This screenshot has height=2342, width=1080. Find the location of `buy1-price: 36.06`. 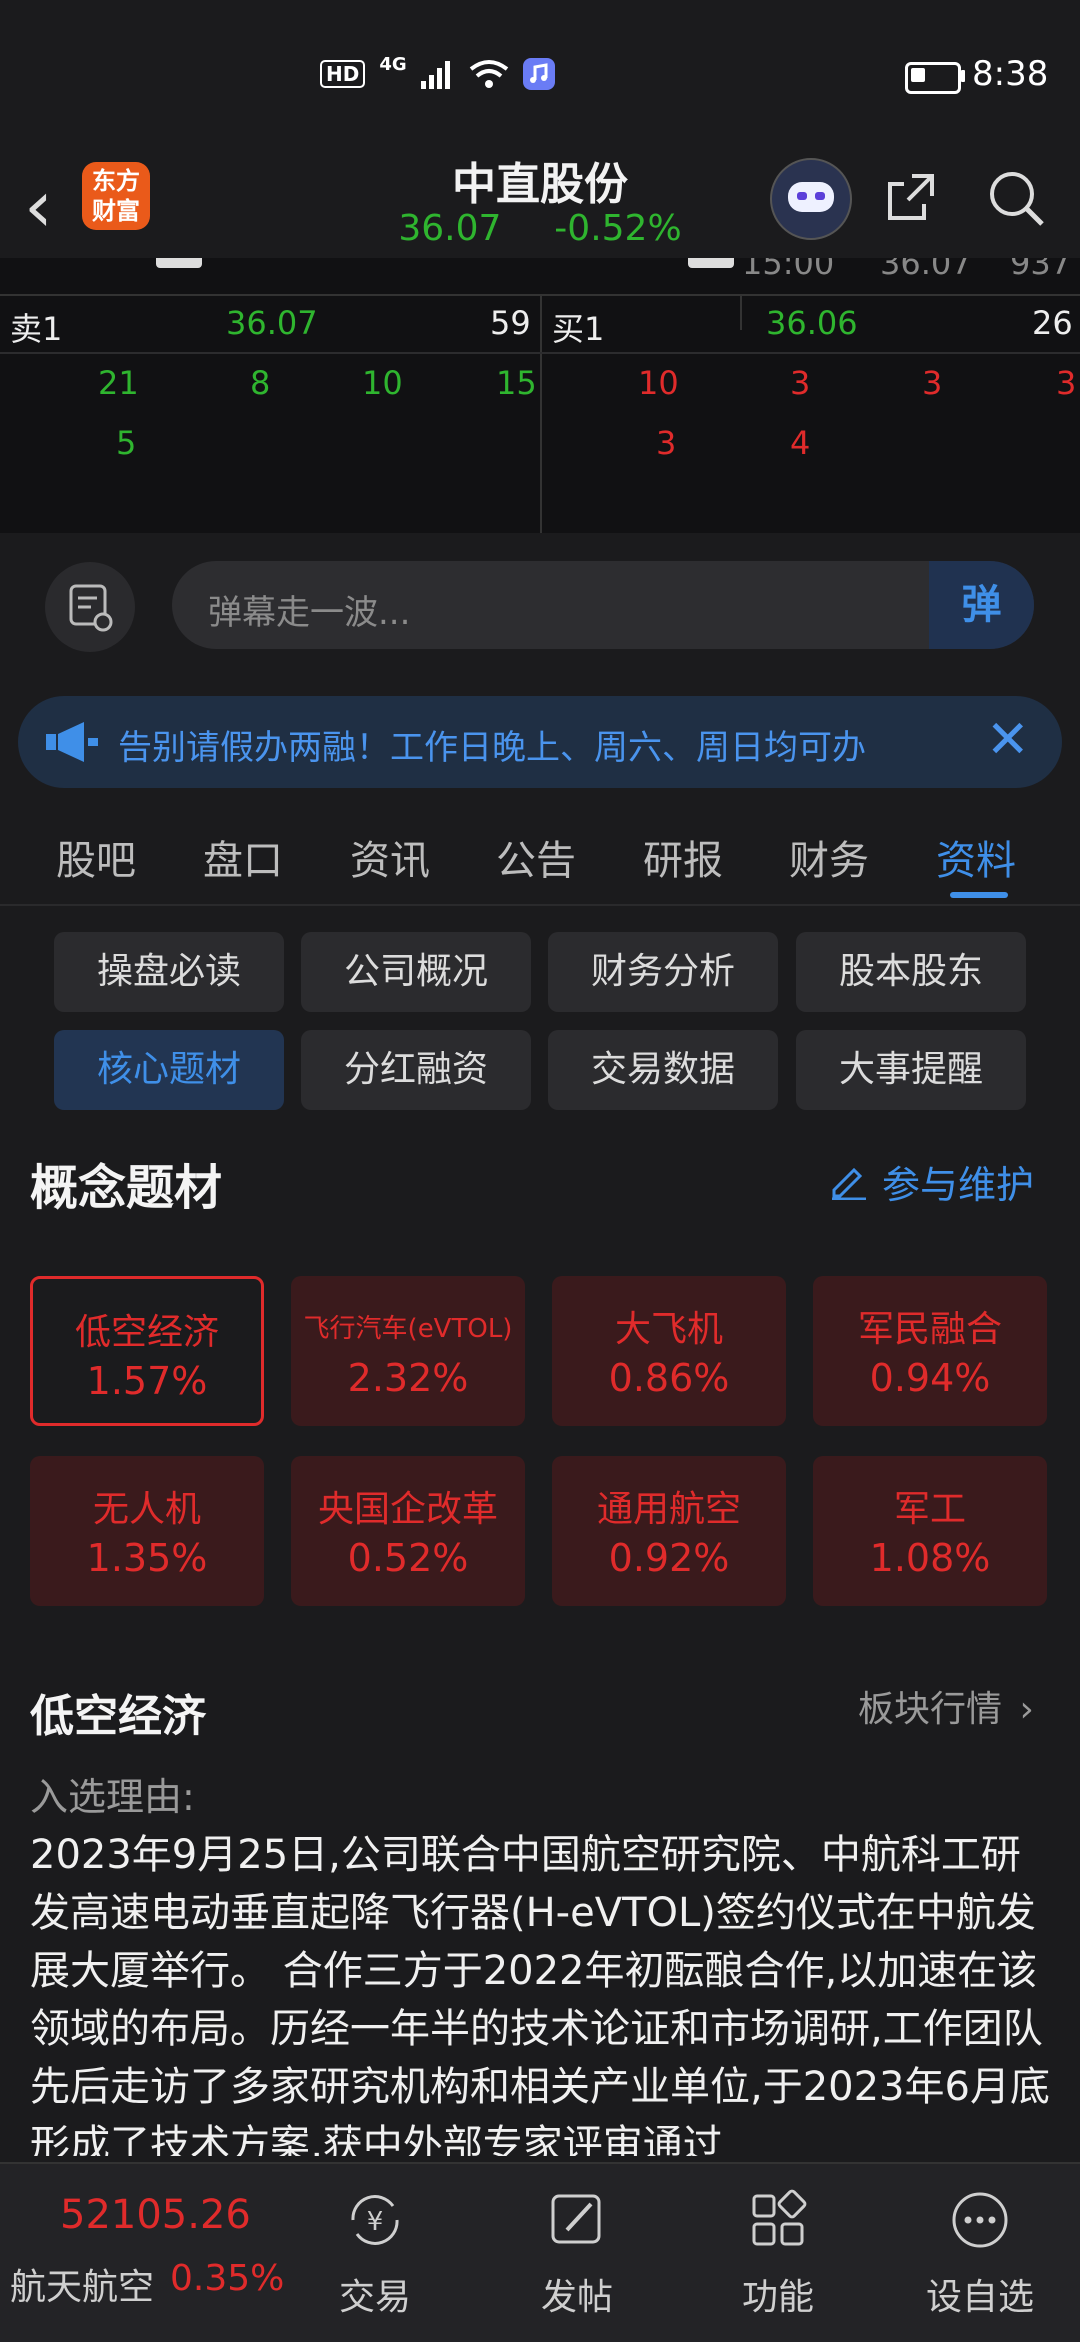

buy1-price: 36.06 is located at coordinates (812, 323).